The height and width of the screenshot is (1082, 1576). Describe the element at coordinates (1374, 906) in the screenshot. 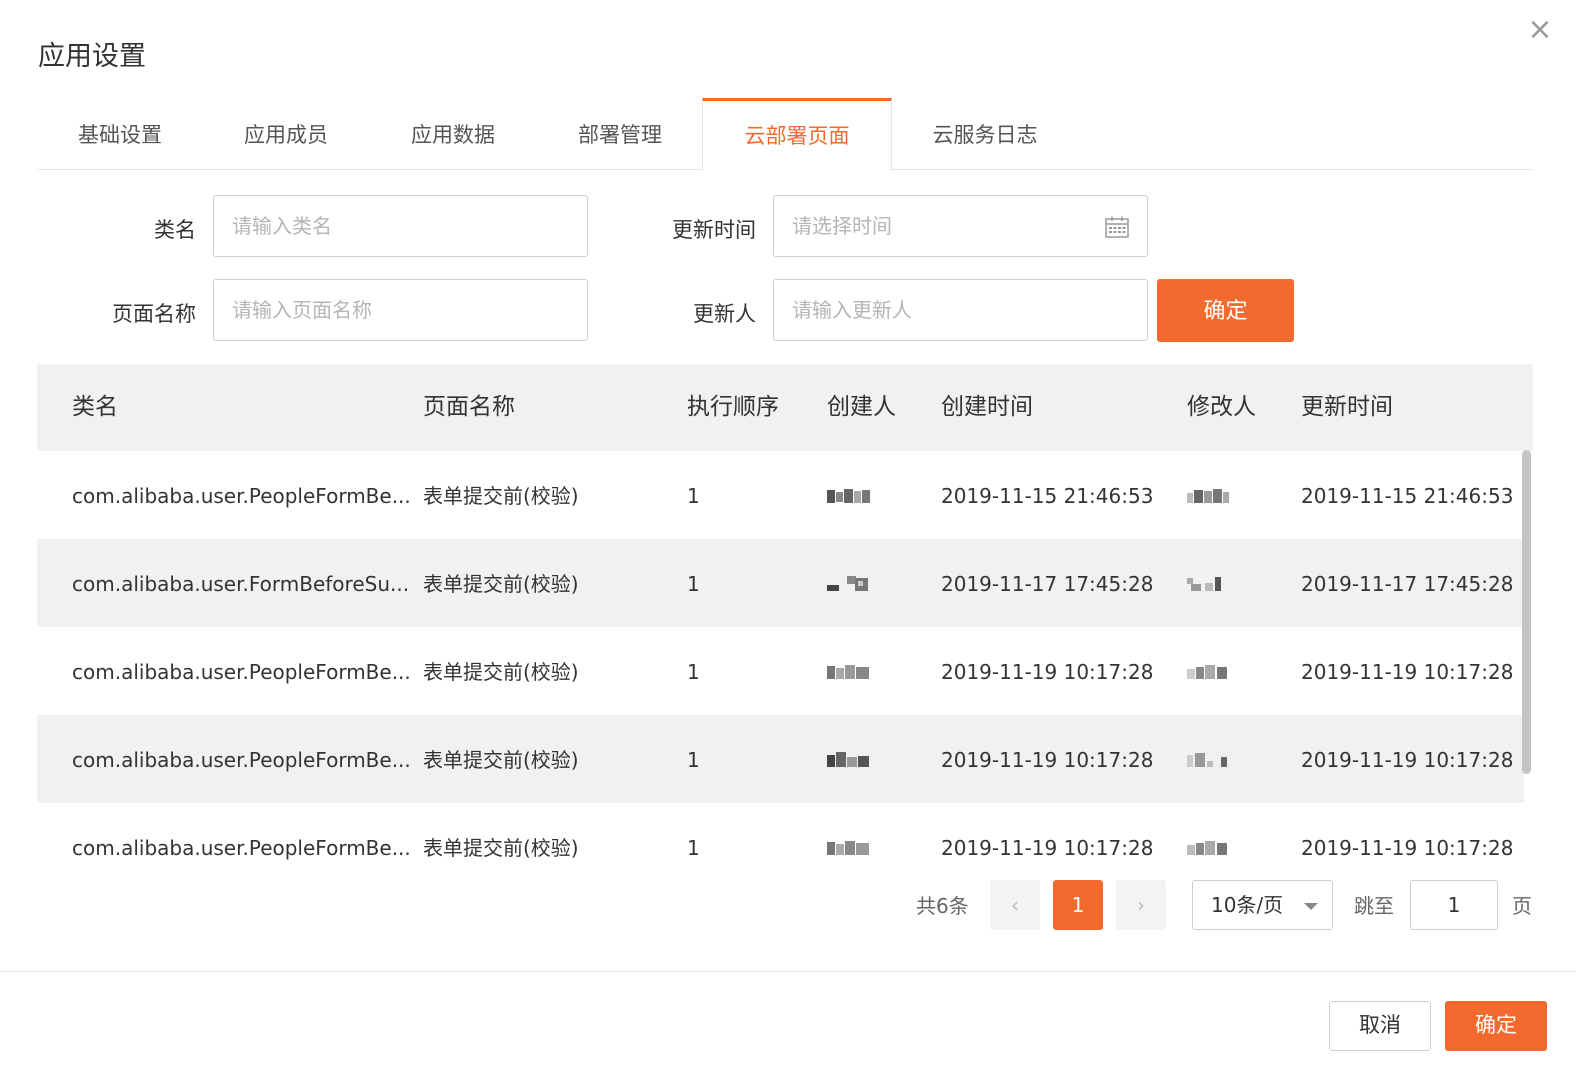

I see `jump-to-label: 跳至` at that location.